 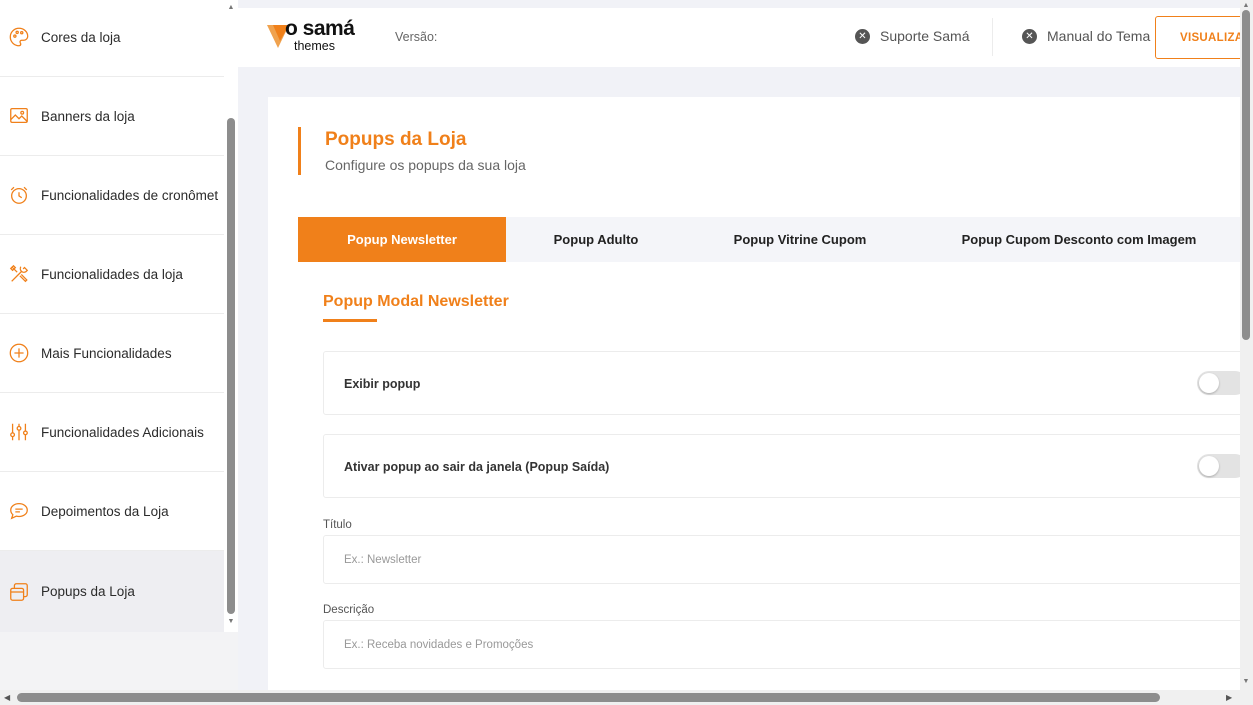 I want to click on sidebar-item-popups: Popups da Loja, so click(x=112, y=591).